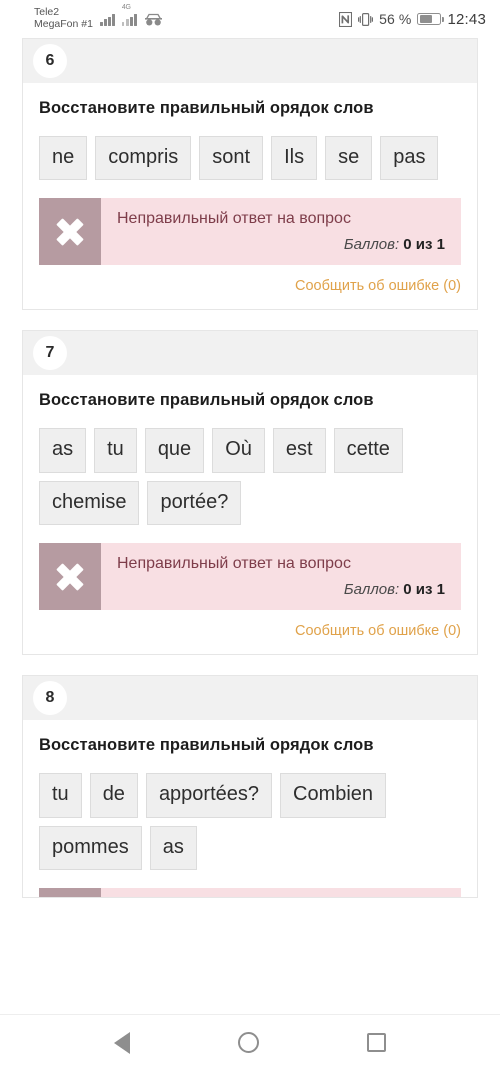  I want to click on nfc-icon, so click(346, 19).